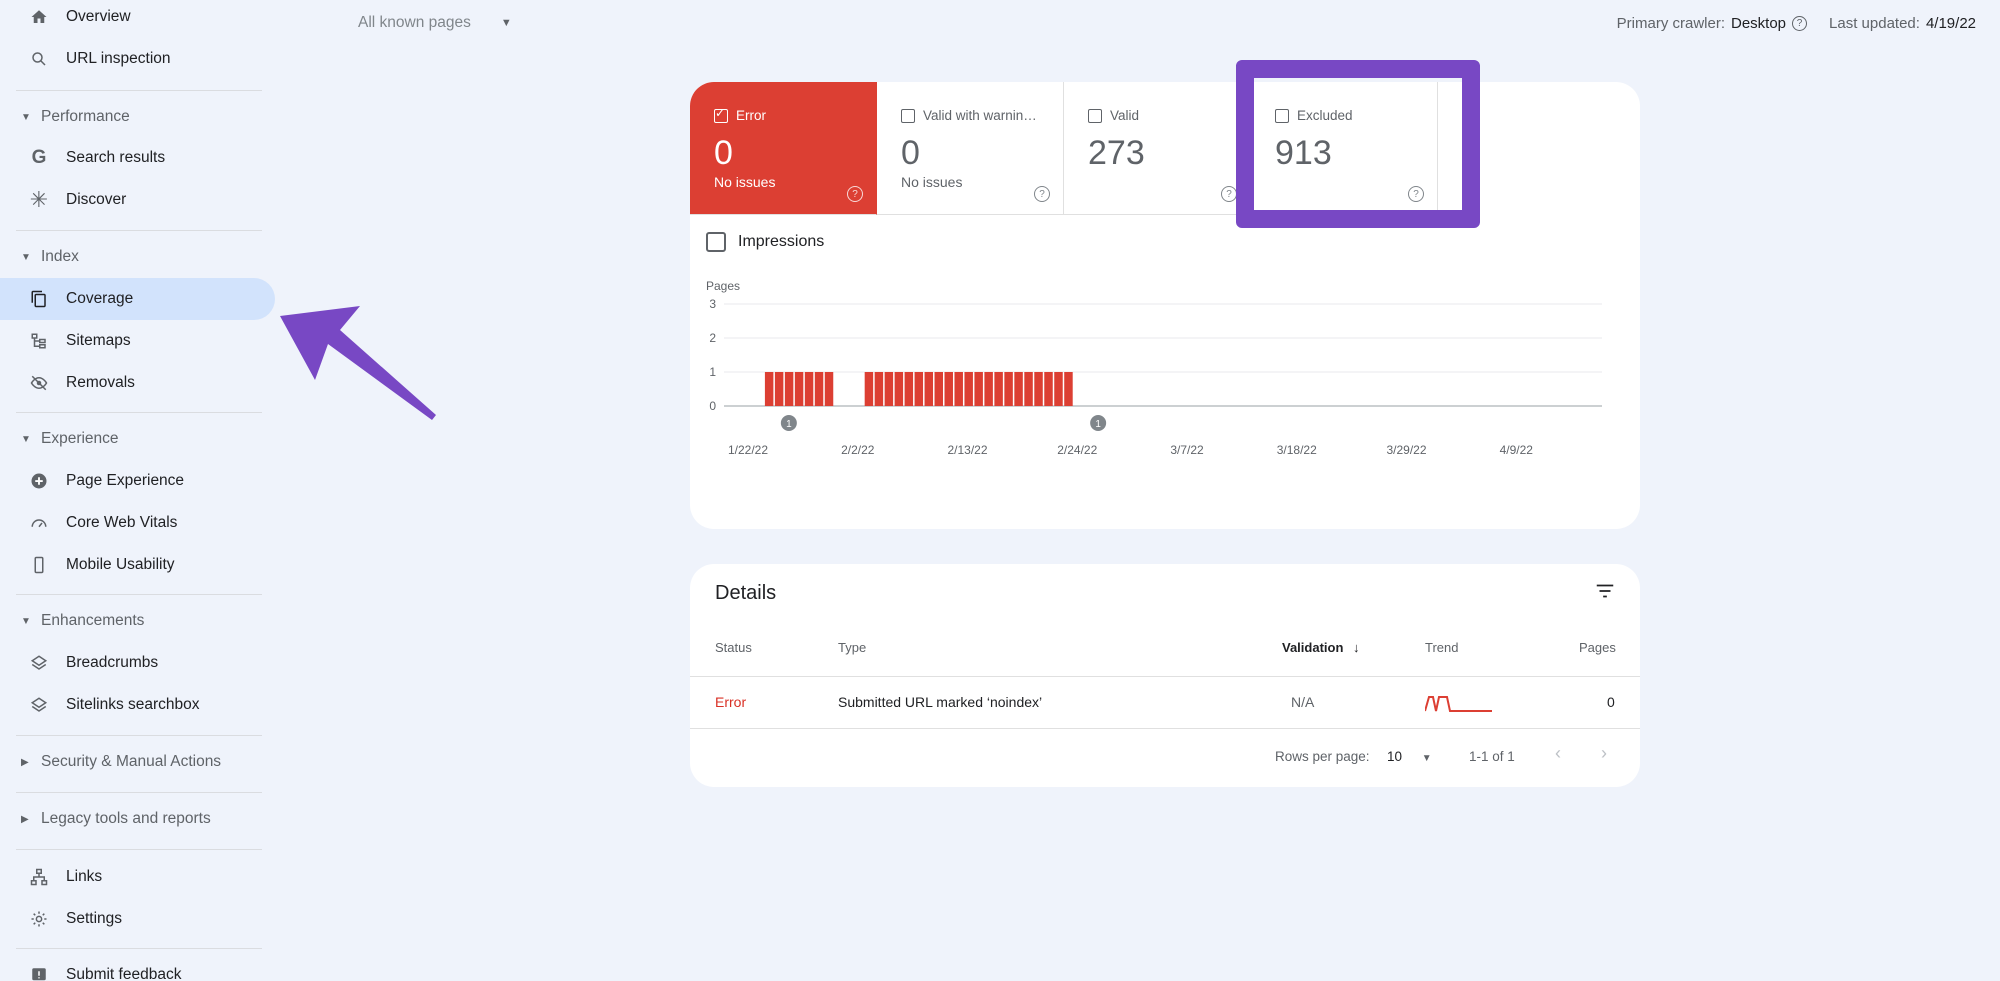 This screenshot has height=981, width=2000. I want to click on tile-valid: Valid 273 ?, so click(1157, 148).